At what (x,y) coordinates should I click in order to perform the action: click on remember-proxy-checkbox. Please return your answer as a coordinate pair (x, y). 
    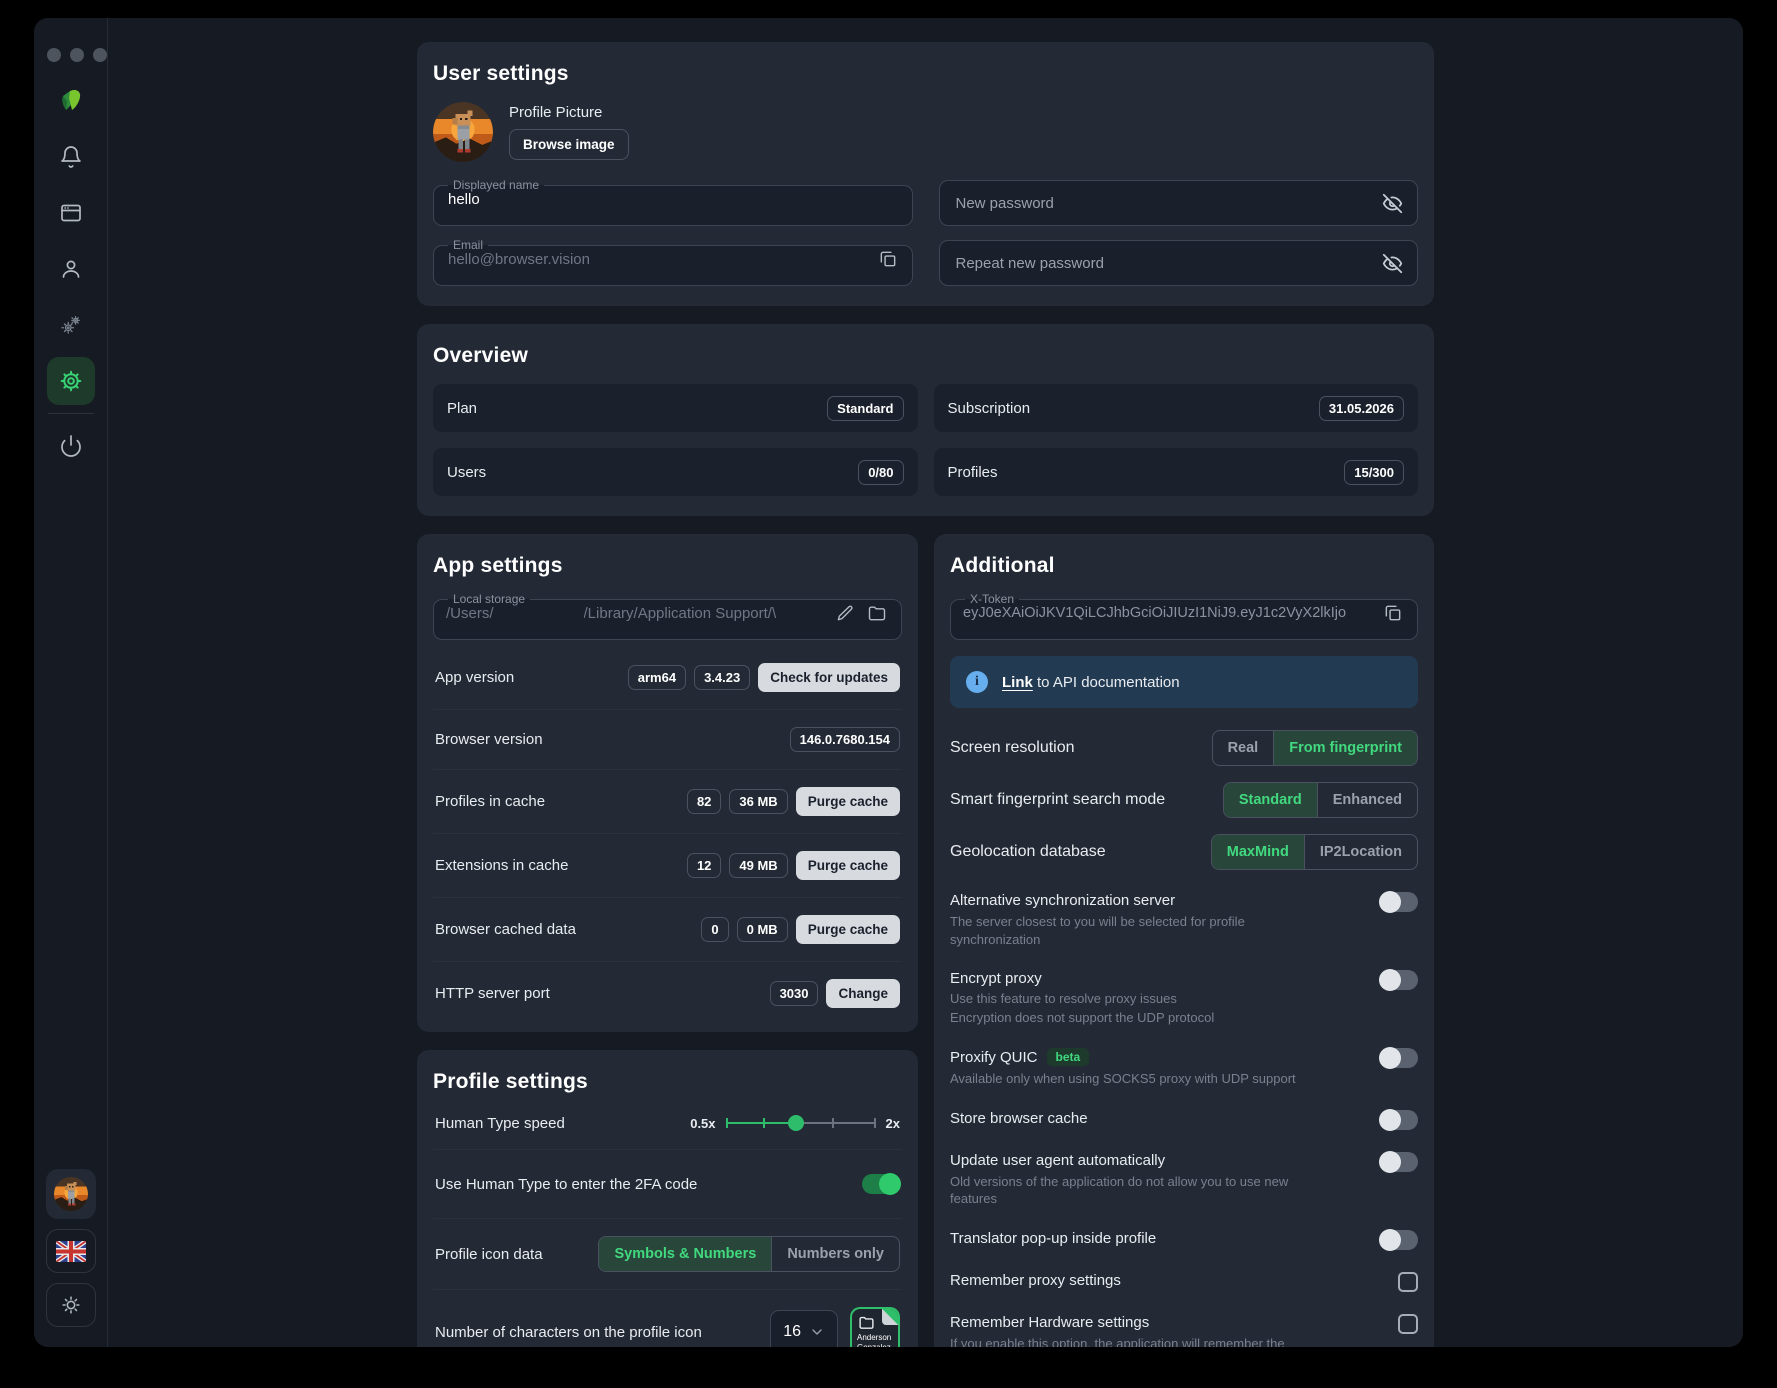
    Looking at the image, I should click on (1408, 1281).